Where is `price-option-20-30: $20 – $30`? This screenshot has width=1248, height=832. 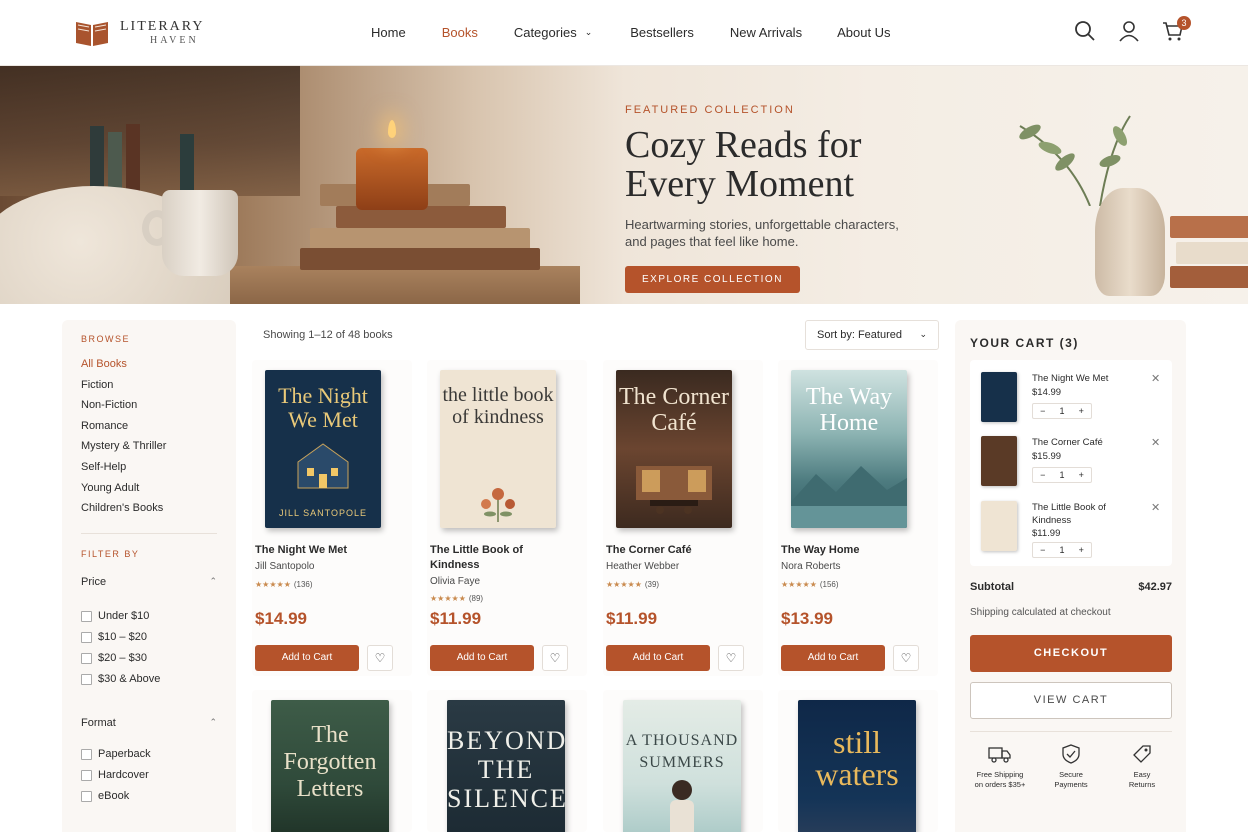
price-option-20-30: $20 – $30 is located at coordinates (149, 658).